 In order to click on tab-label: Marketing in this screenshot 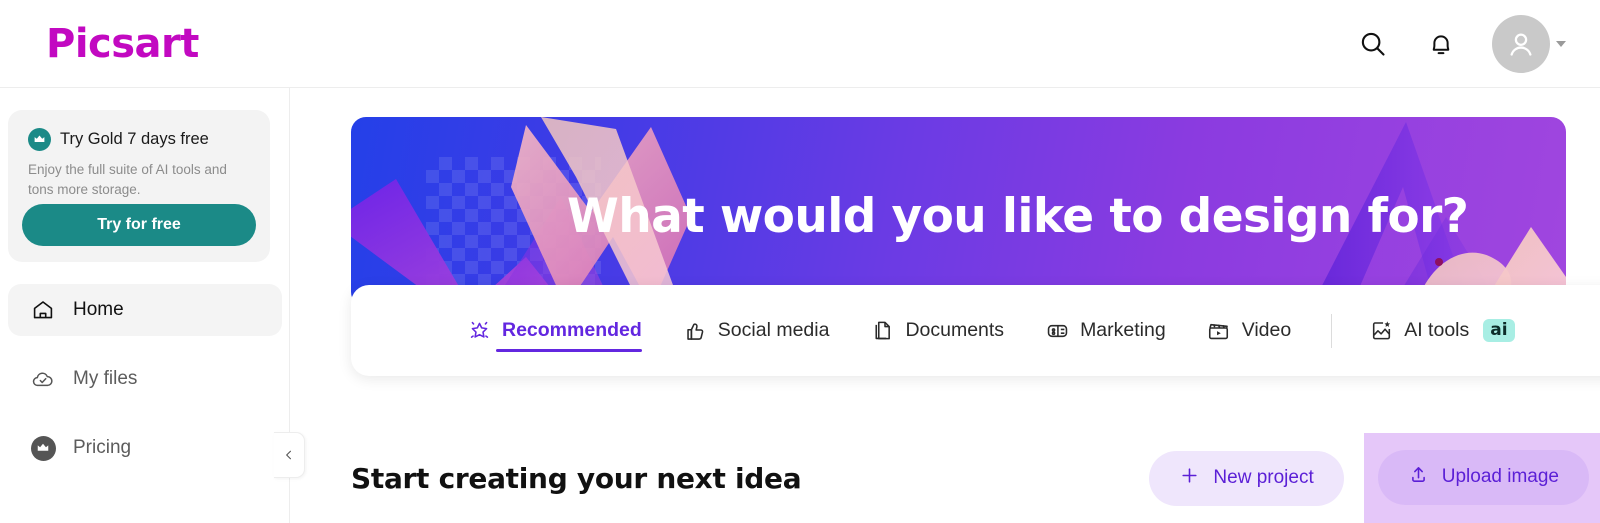, I will do `click(1123, 330)`.